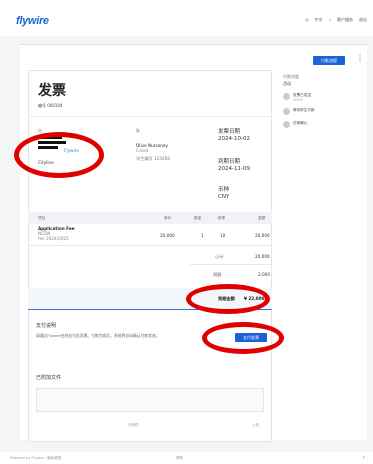 The image size is (373, 464). Describe the element at coordinates (40, 130) in the screenshot. I see `from-label: 自` at that location.